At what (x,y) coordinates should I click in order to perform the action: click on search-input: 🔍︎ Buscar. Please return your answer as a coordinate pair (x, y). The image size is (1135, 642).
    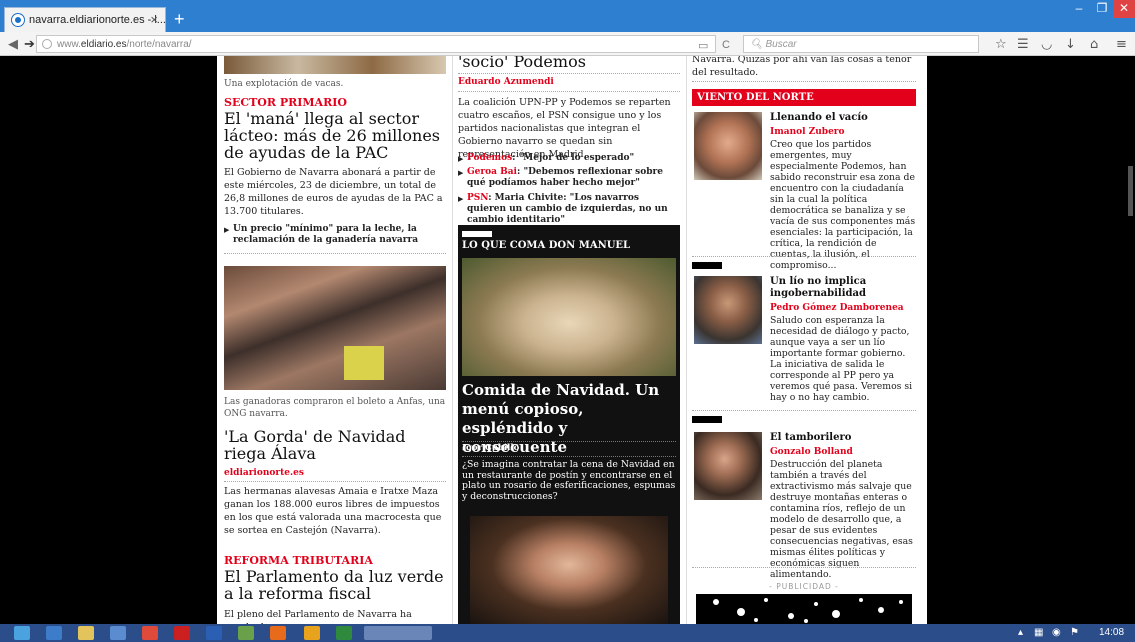
    Looking at the image, I should click on (861, 44).